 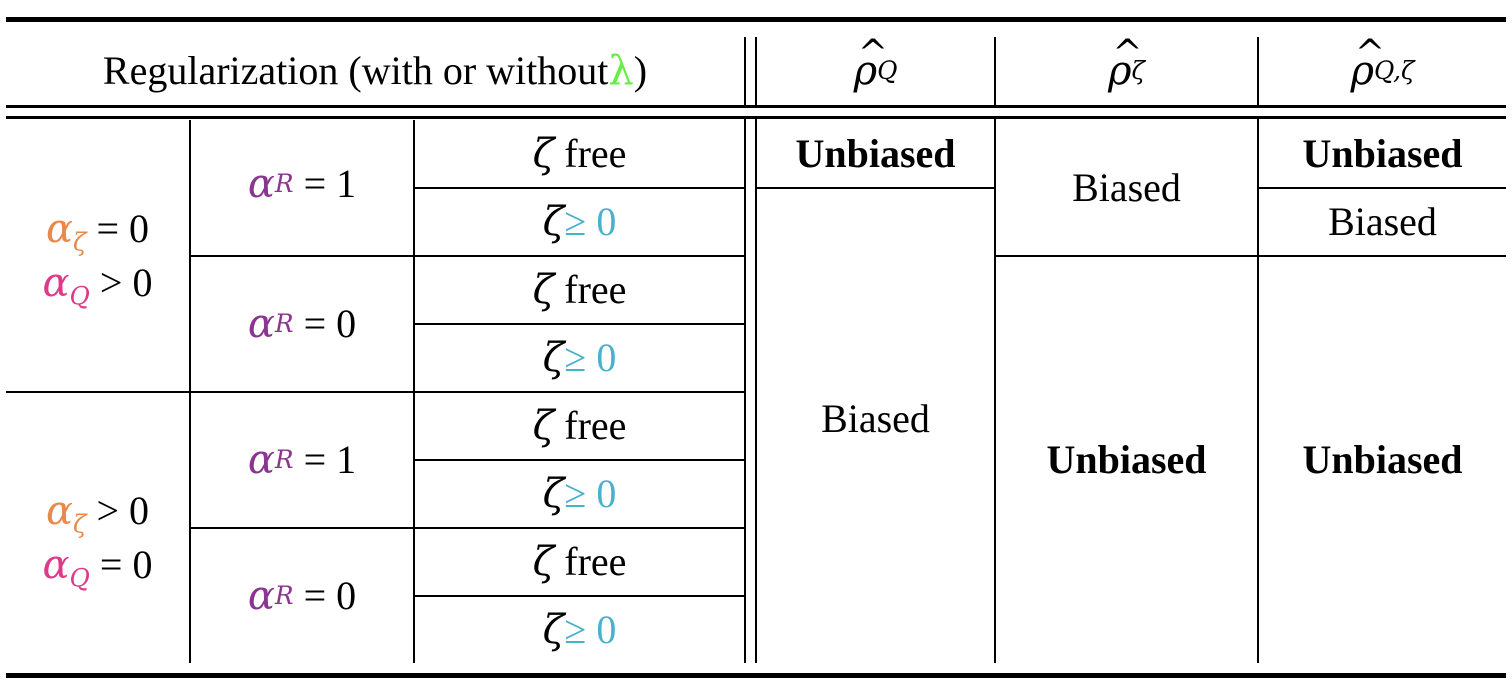 I want to click on alpha-Q-condition: αQ = 0, so click(x=97, y=566).